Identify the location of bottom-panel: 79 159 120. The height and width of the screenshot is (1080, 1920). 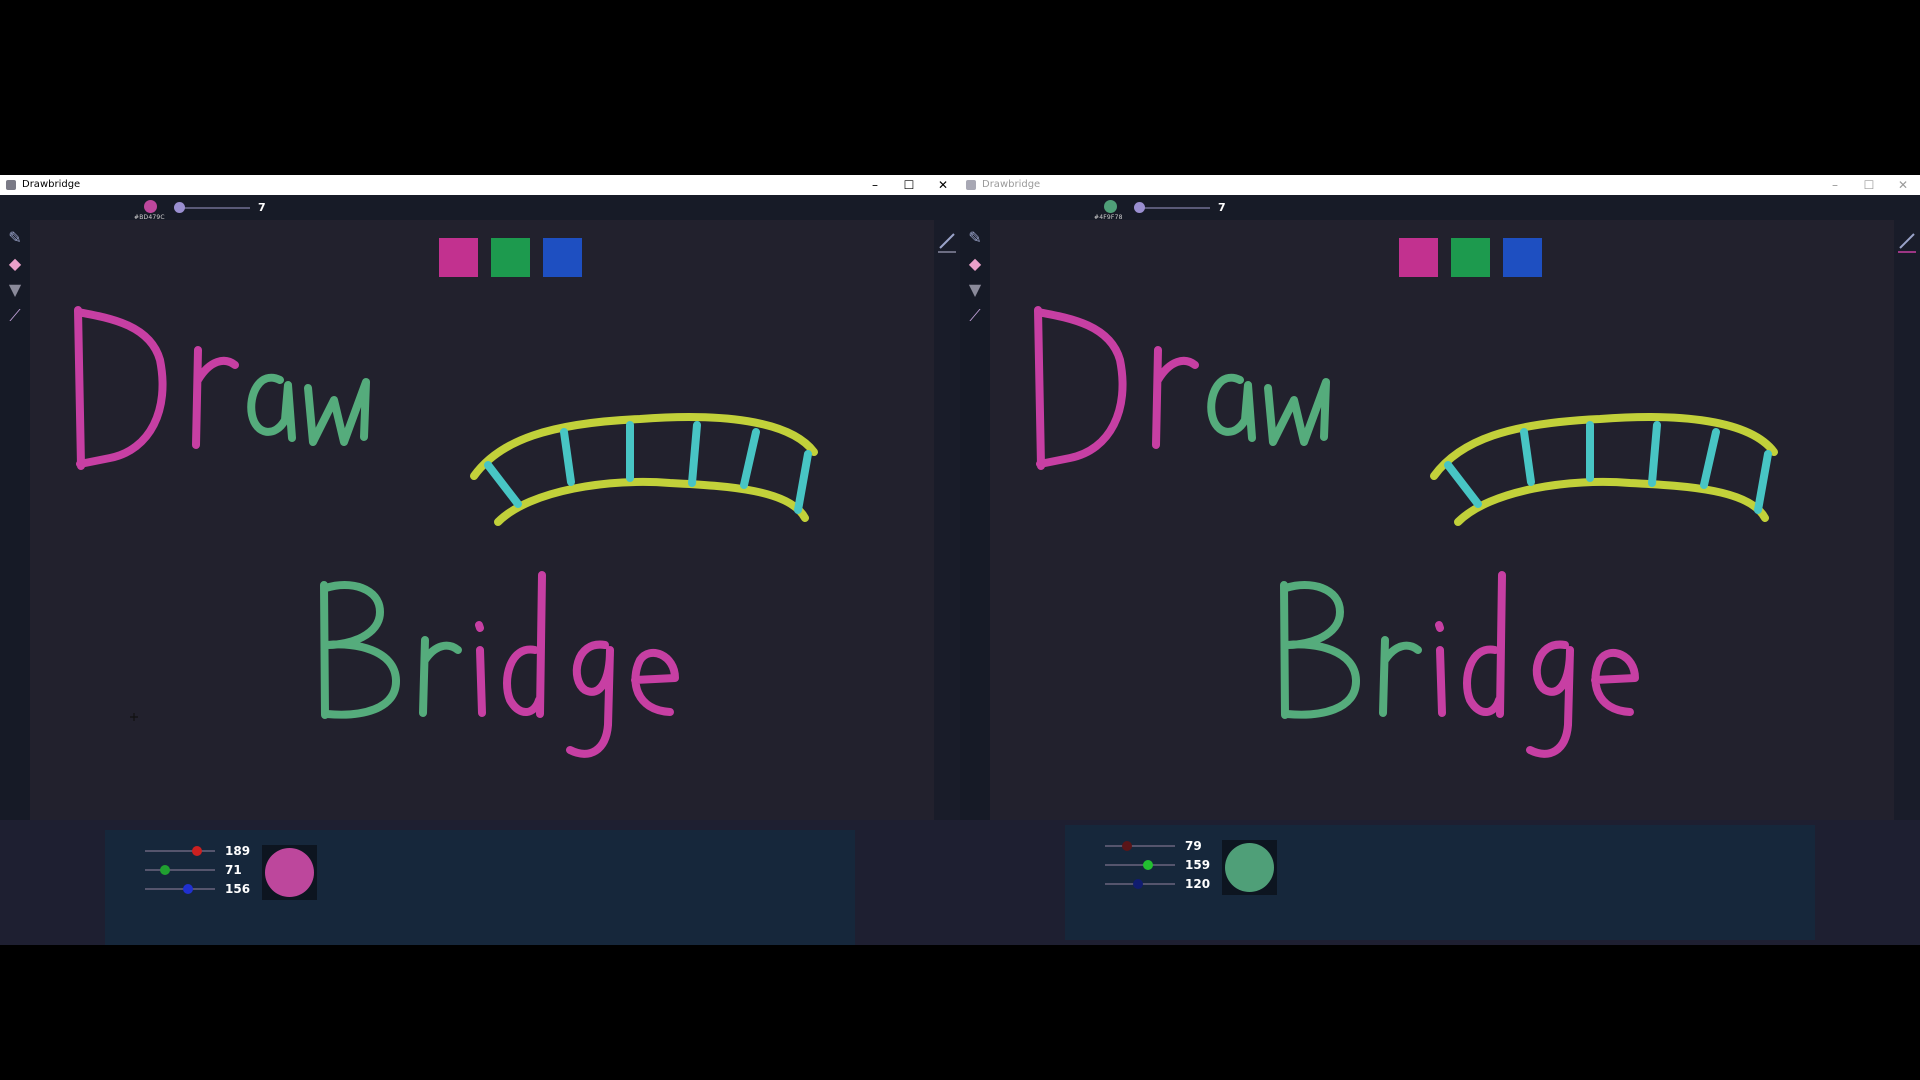
(1440, 882).